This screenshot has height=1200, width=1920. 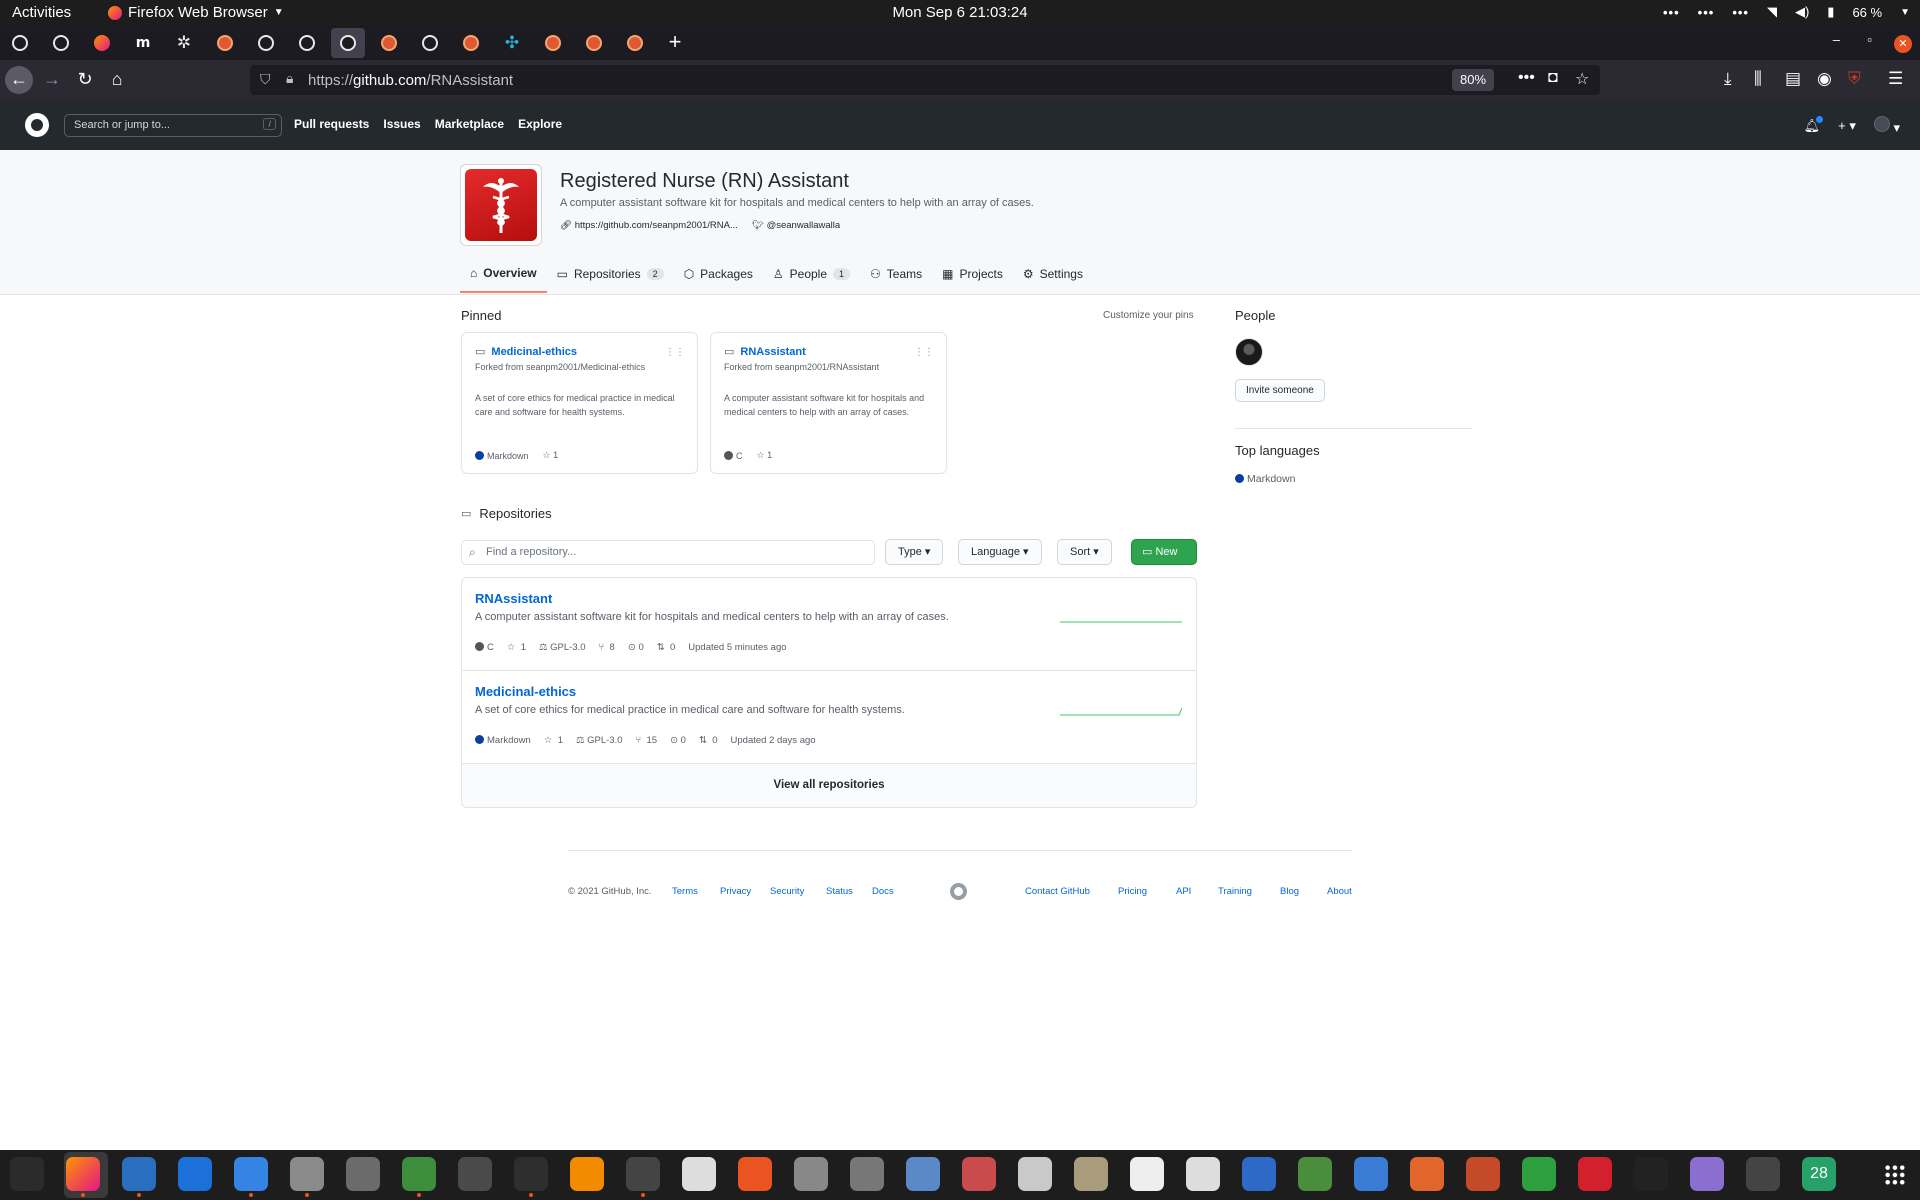 I want to click on repo-forks: ⑂ 8, so click(x=607, y=647).